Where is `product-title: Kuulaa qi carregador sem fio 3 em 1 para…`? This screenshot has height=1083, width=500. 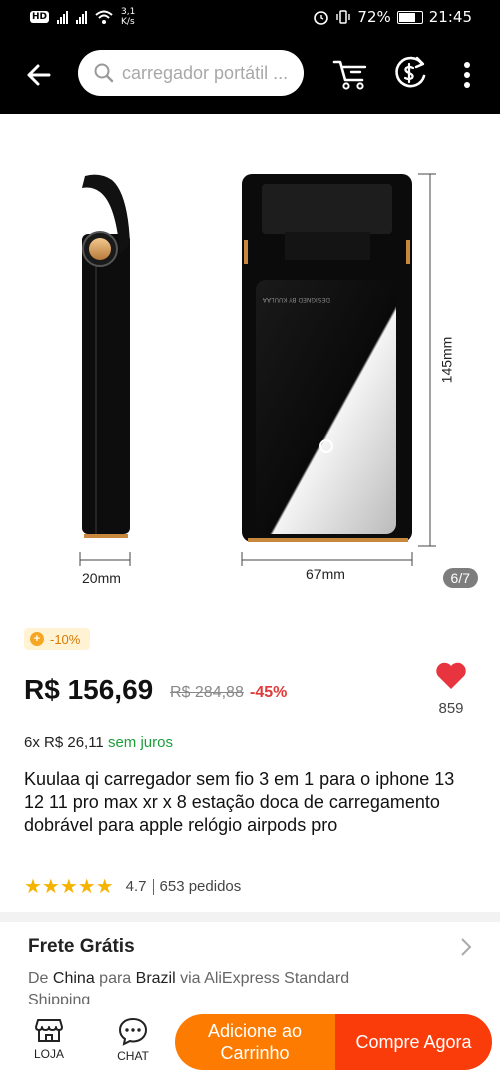
product-title: Kuulaa qi carregador sem fio 3 em 1 para… is located at coordinates (239, 802).